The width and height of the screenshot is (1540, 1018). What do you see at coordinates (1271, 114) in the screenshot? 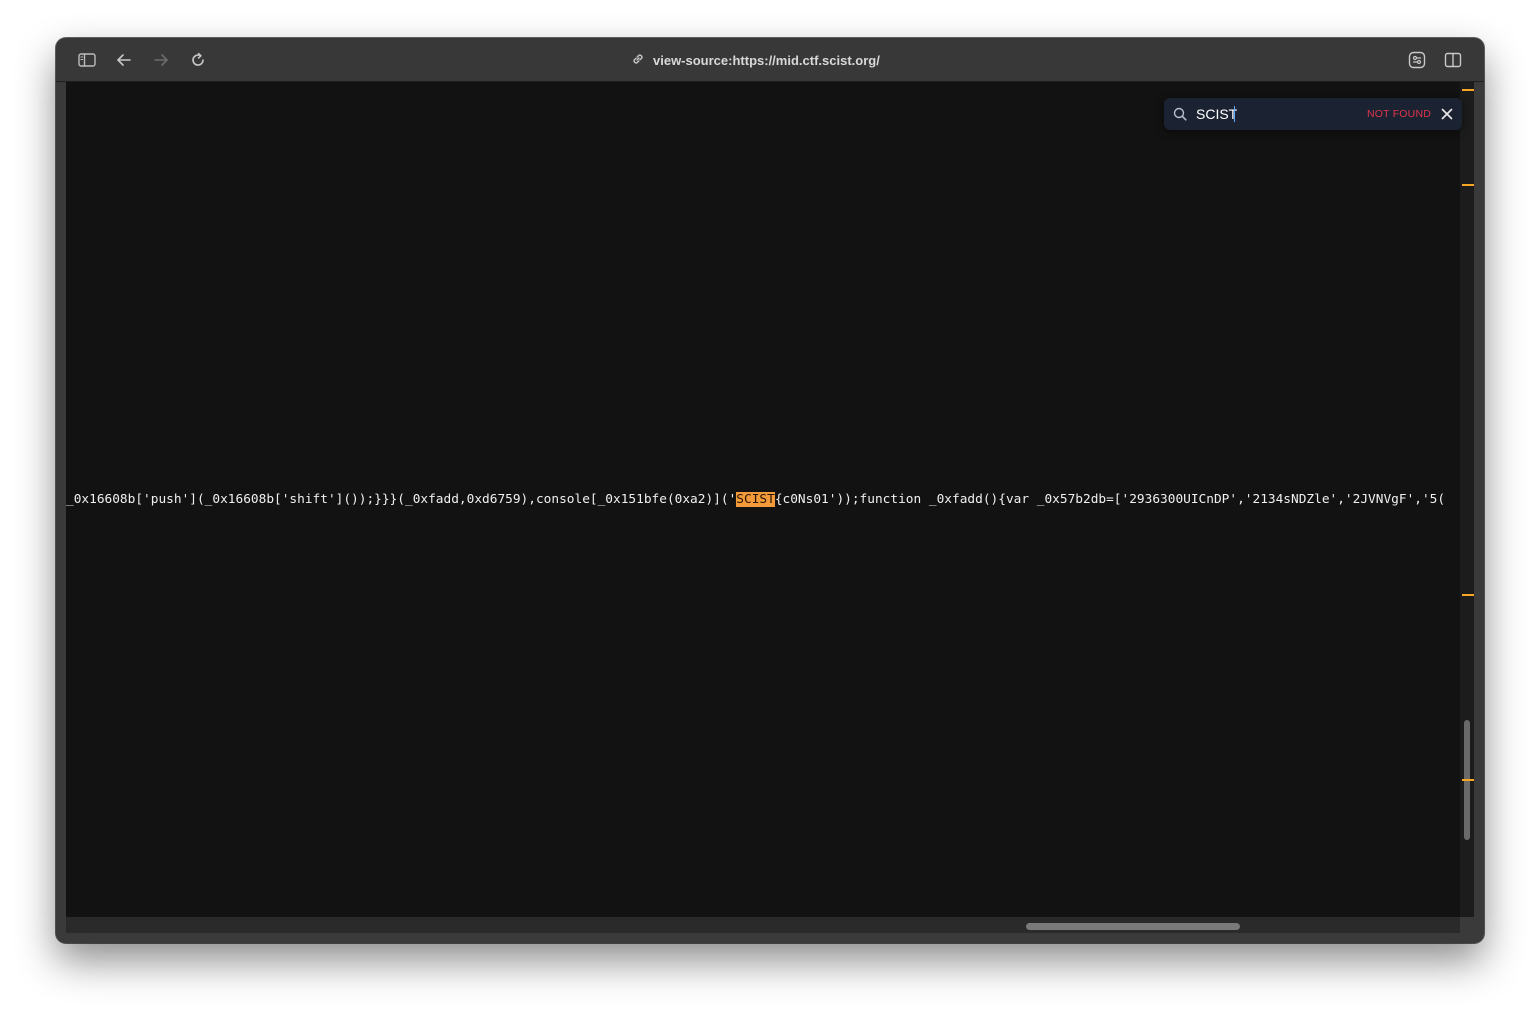
I see `find-input` at bounding box center [1271, 114].